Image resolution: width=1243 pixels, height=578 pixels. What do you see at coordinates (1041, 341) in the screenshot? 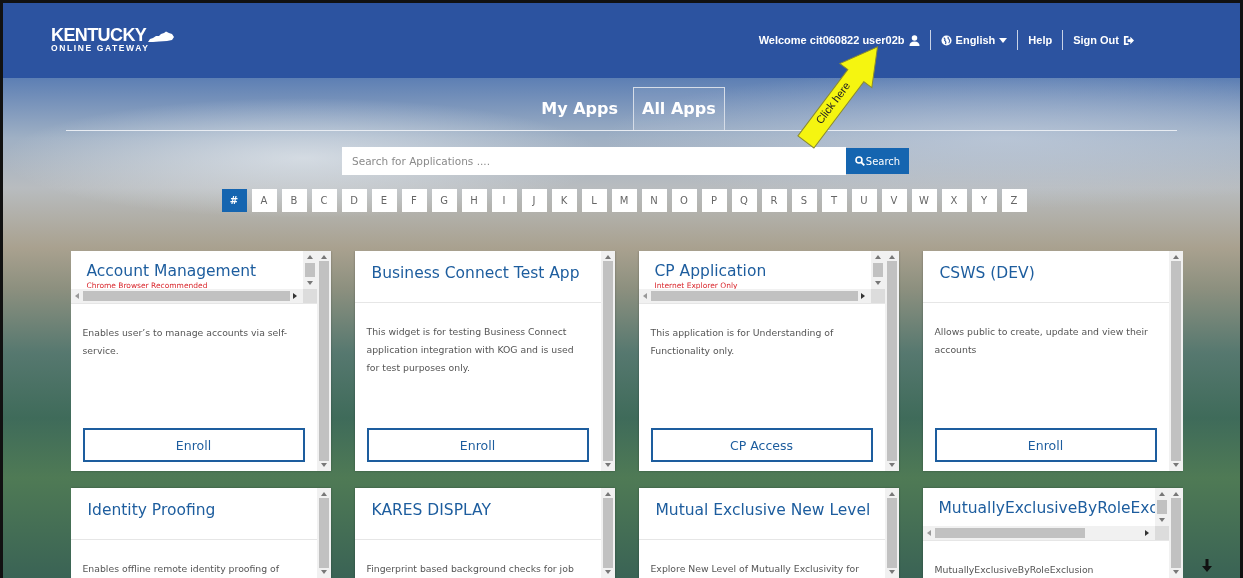
I see `app-description: Allows public to create, update and view their accounts` at bounding box center [1041, 341].